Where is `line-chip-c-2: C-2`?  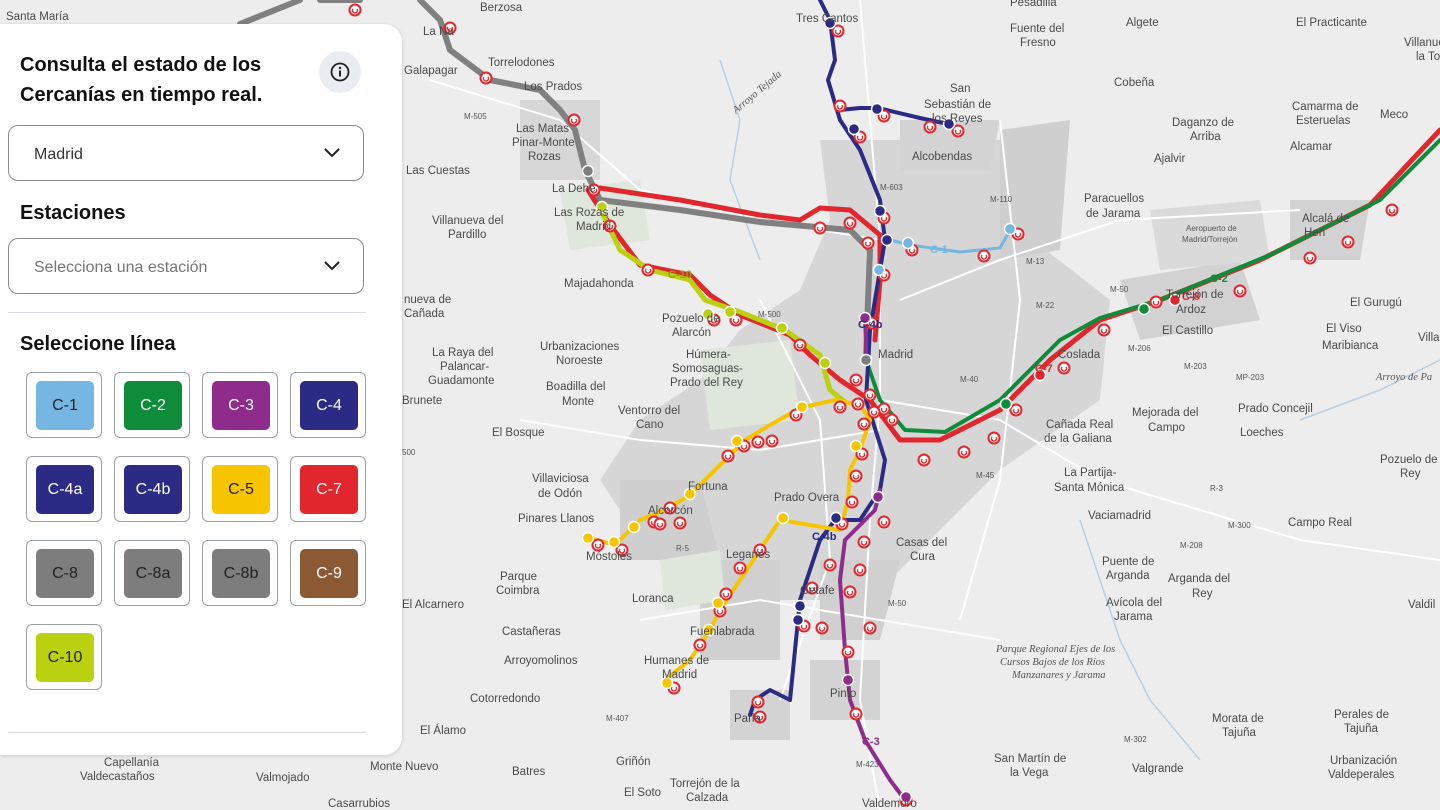 line-chip-c-2: C-2 is located at coordinates (152, 405).